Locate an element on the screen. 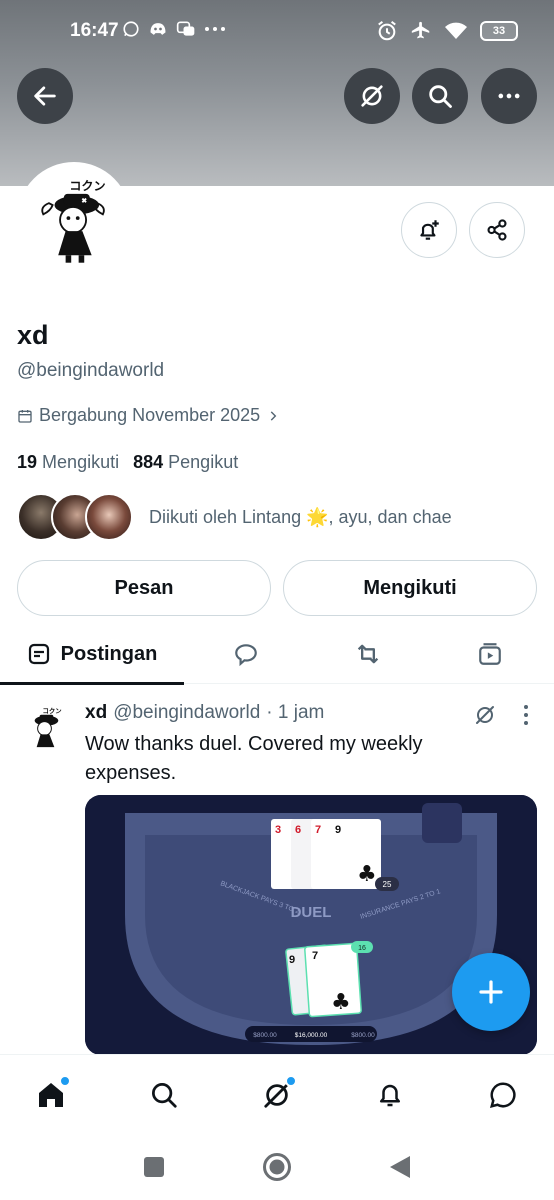 Image resolution: width=554 pixels, height=1200 pixels. discord-icon is located at coordinates (158, 29).